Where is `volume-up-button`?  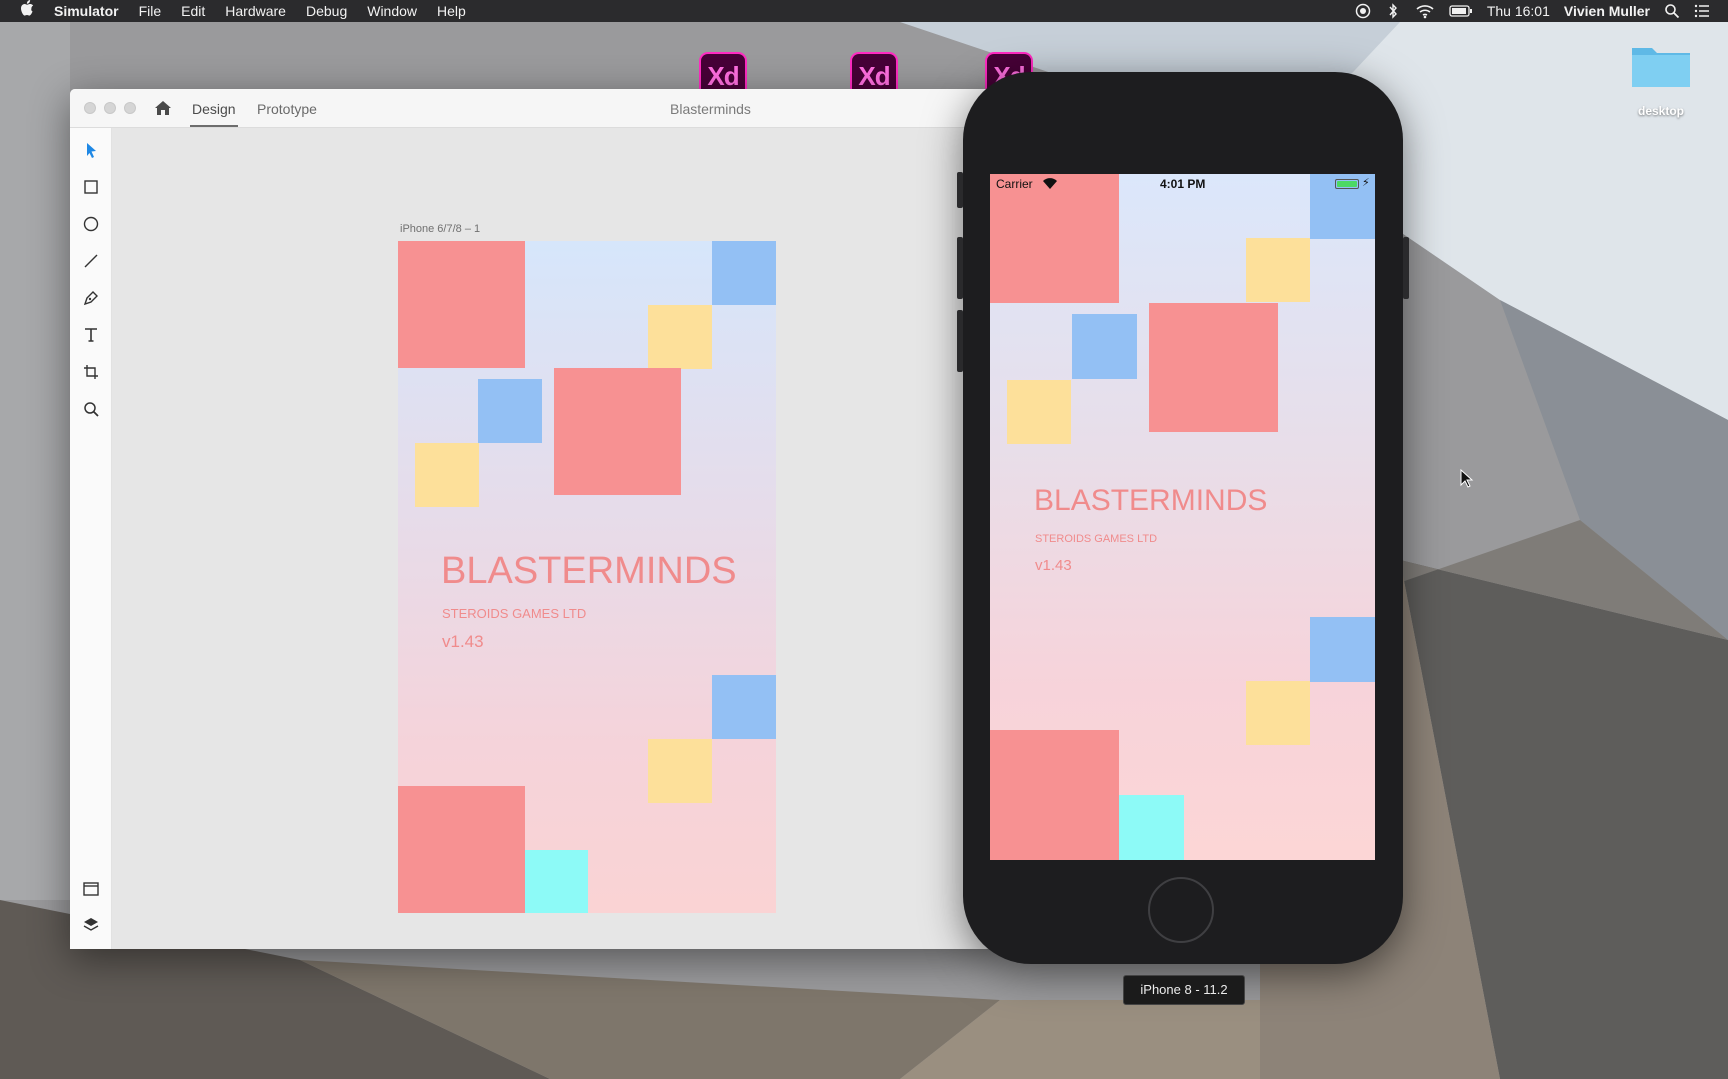
volume-up-button is located at coordinates (960, 268).